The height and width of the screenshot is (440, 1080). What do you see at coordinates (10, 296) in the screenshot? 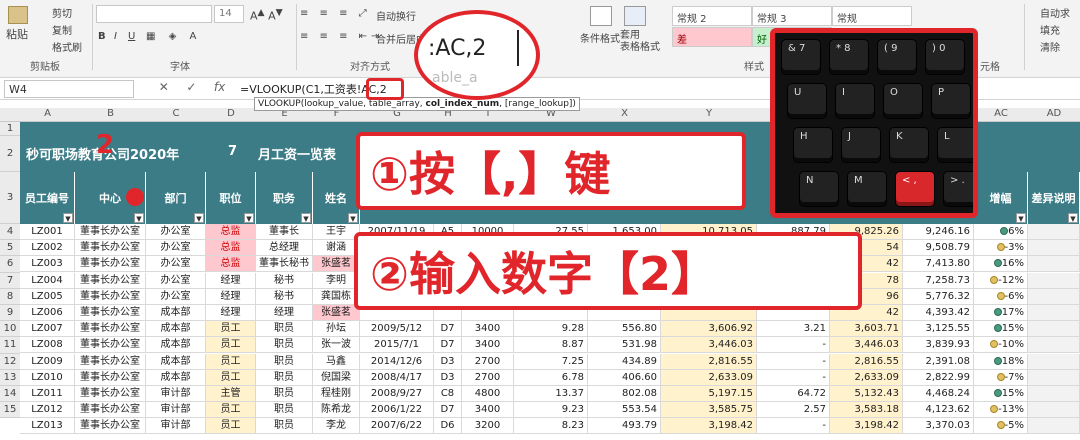
I see `row-header-8: 8` at bounding box center [10, 296].